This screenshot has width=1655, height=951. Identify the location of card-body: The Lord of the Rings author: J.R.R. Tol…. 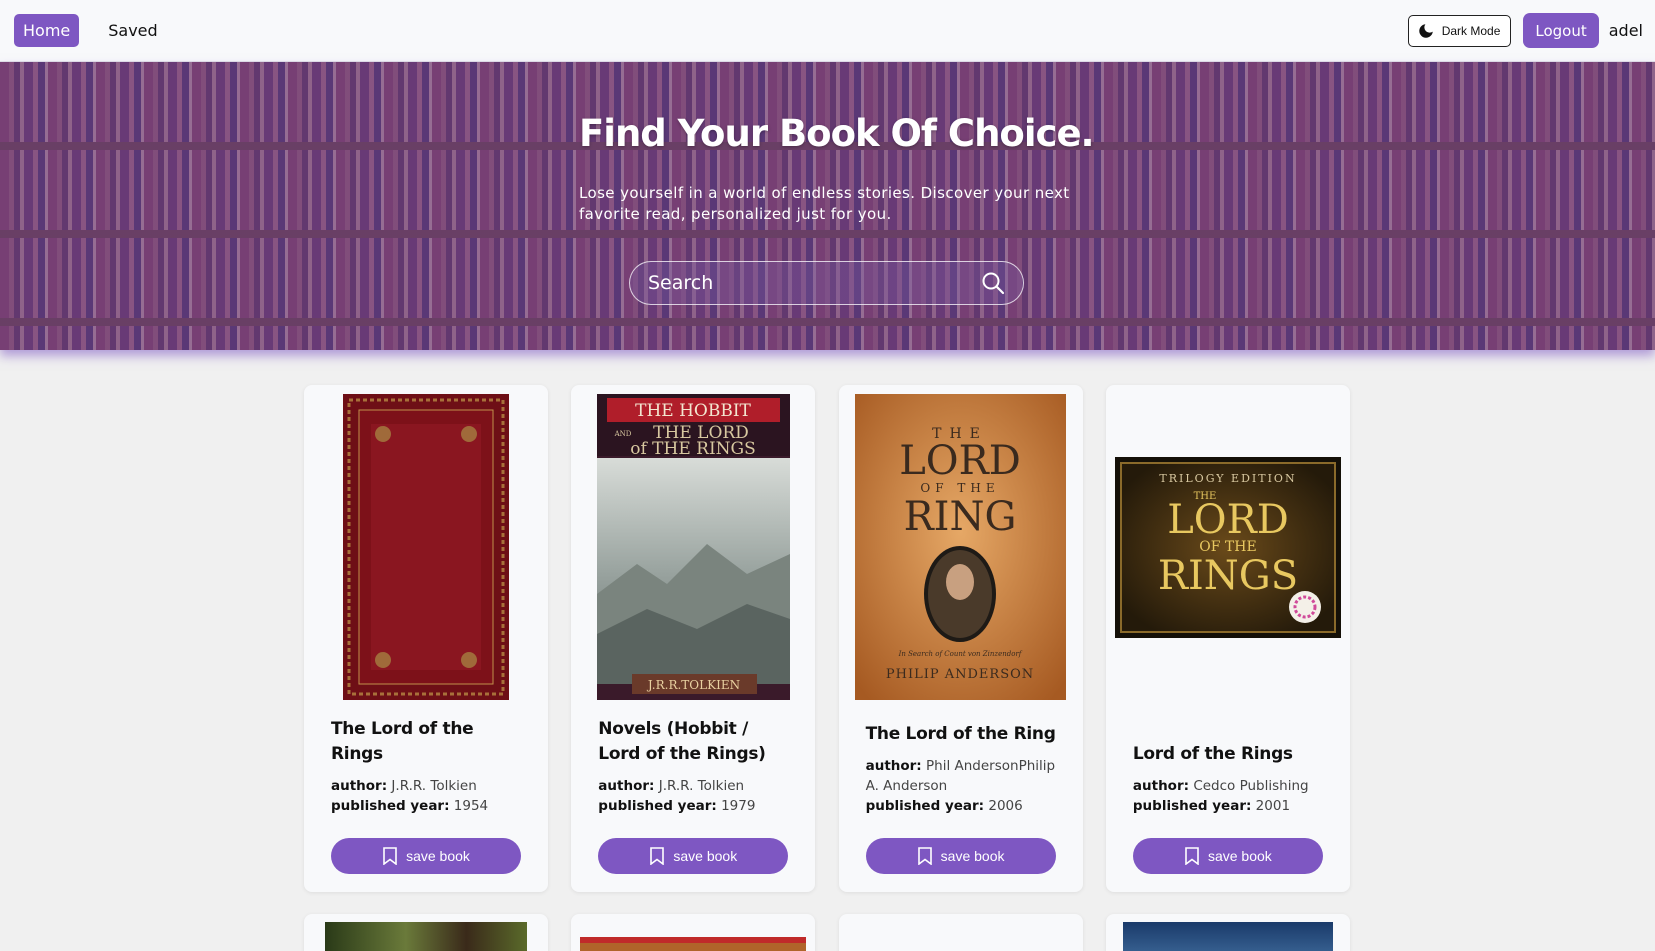
(429, 766).